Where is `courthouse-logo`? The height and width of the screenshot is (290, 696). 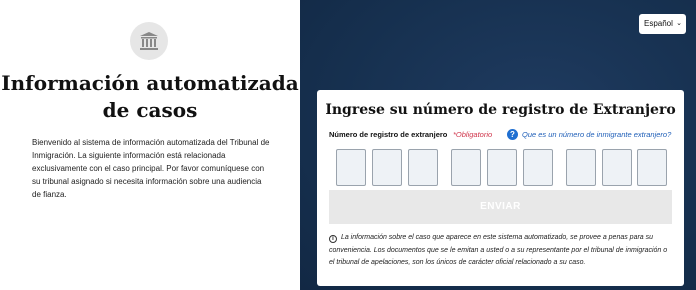
courthouse-logo is located at coordinates (149, 41).